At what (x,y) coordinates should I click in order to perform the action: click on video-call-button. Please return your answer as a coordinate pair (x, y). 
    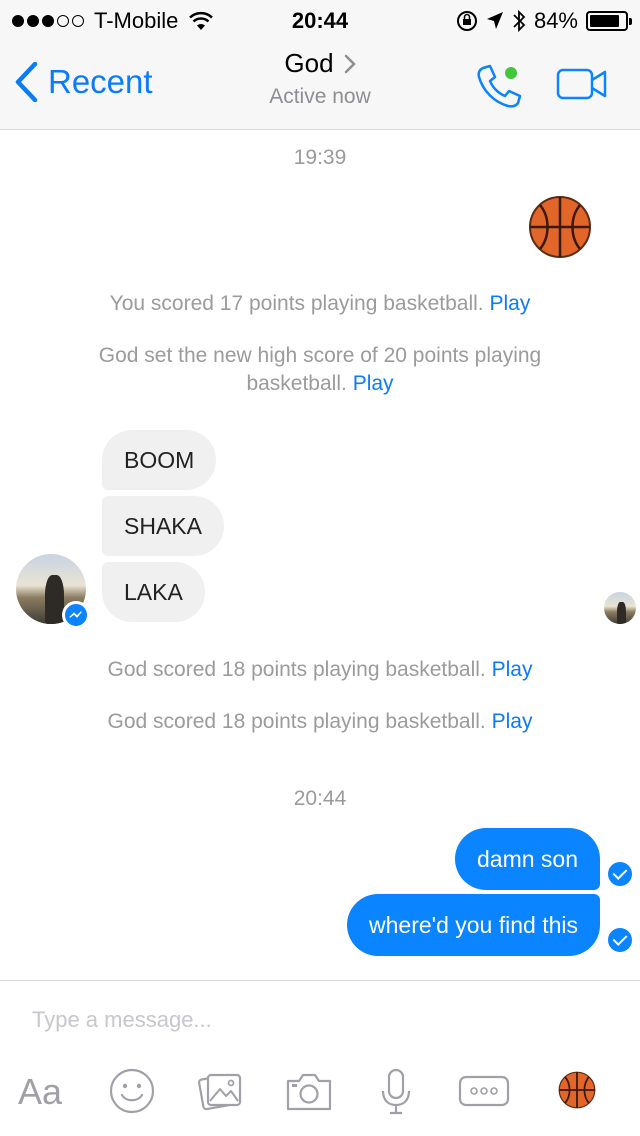
    Looking at the image, I should click on (582, 86).